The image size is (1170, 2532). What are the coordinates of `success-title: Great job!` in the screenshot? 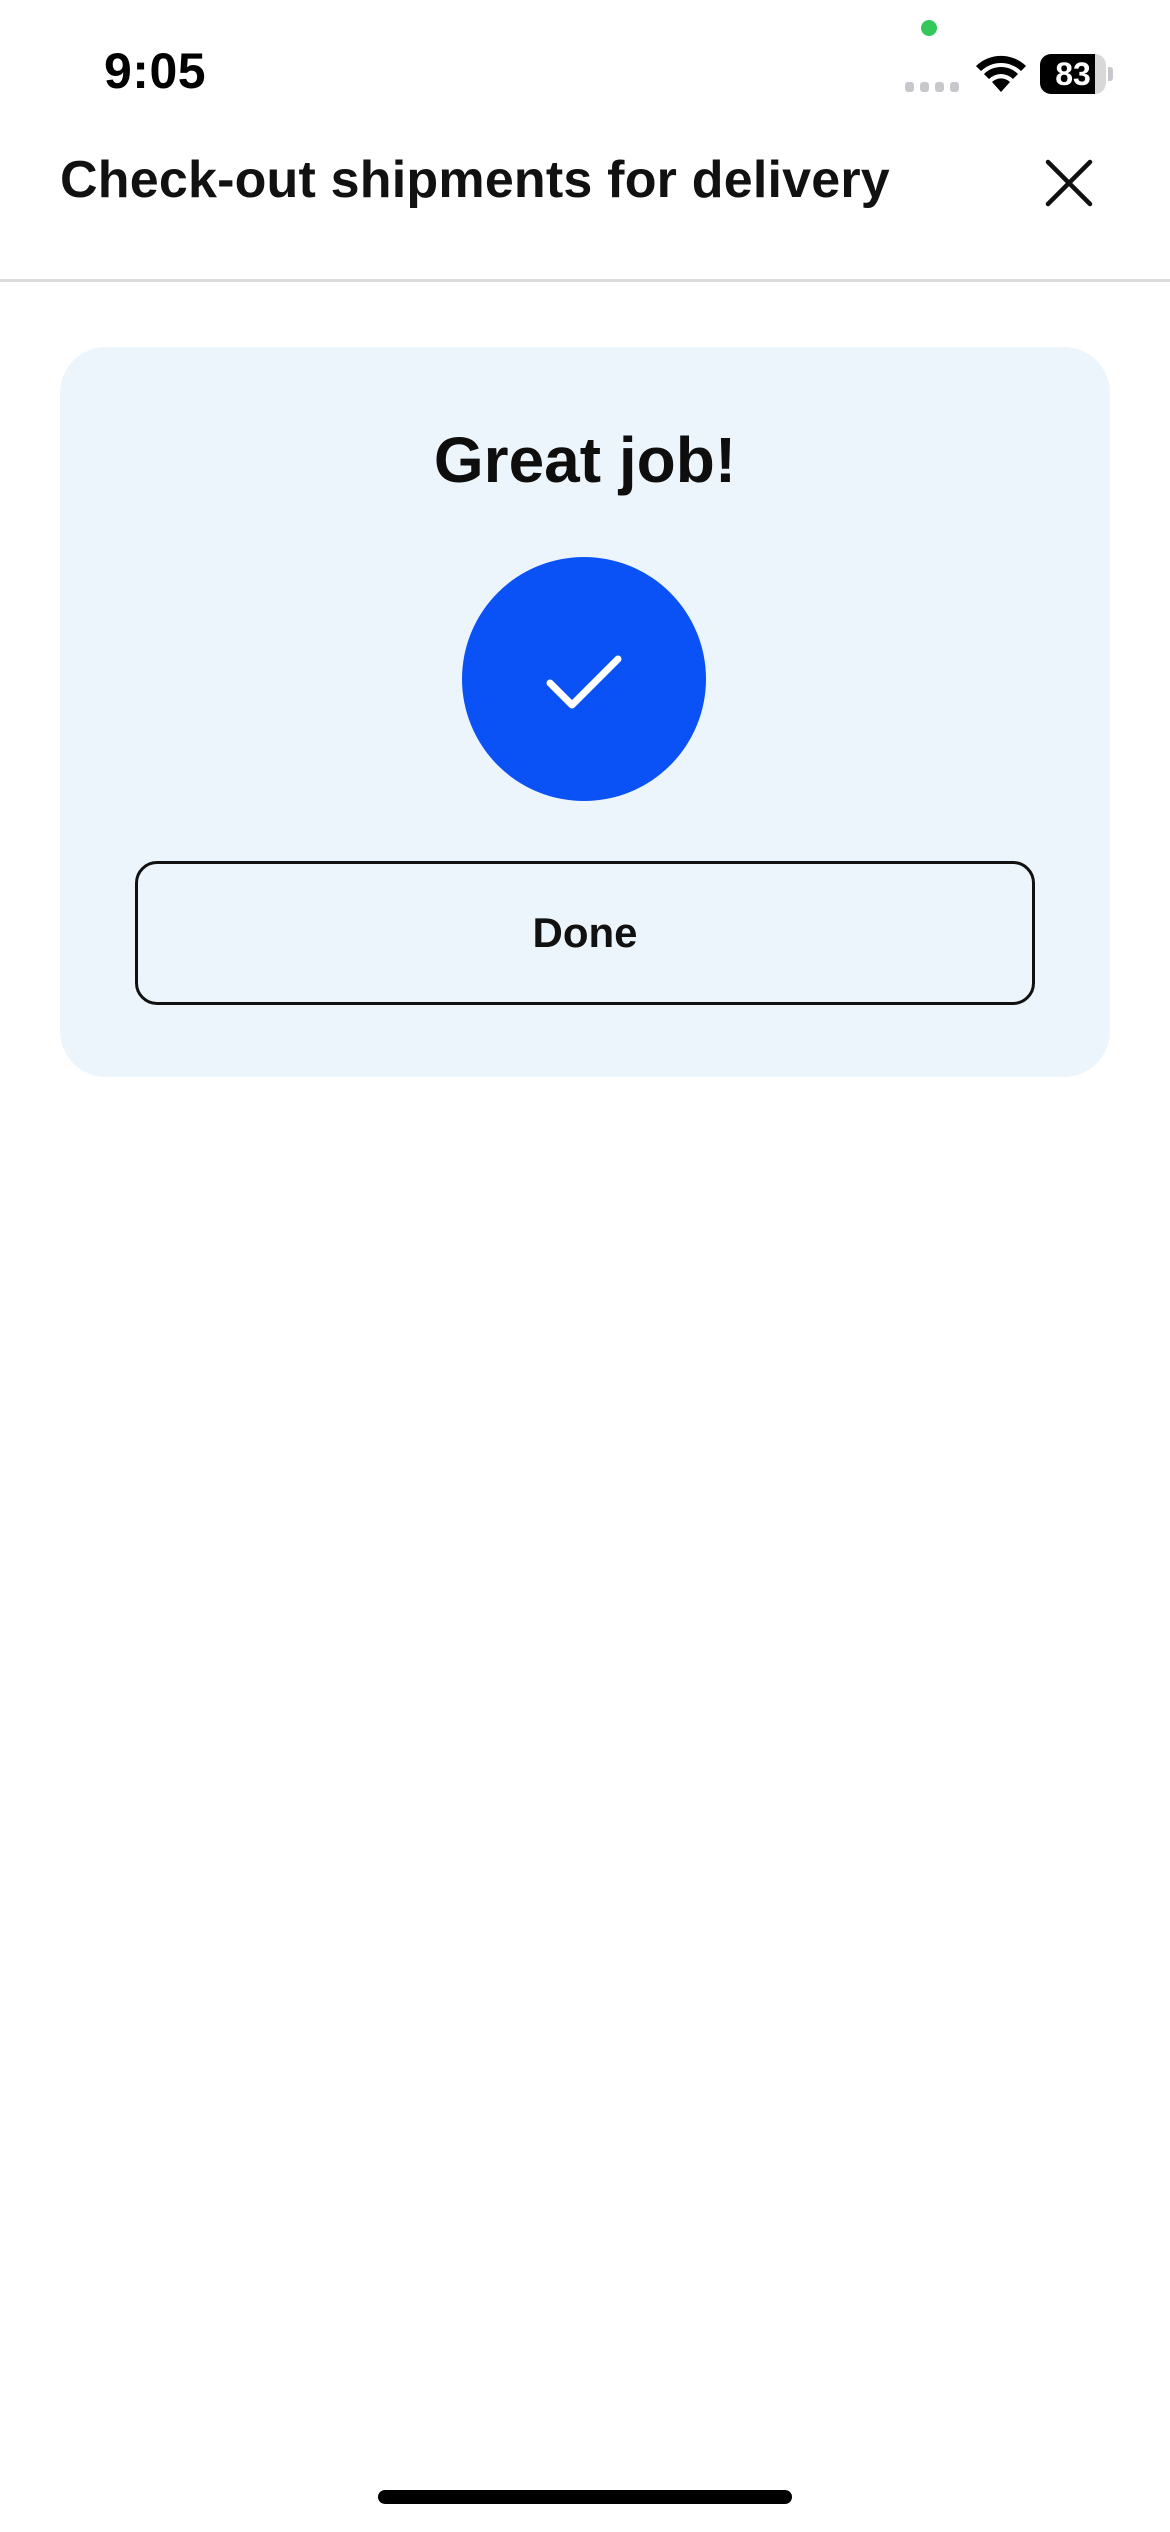 It's located at (585, 460).